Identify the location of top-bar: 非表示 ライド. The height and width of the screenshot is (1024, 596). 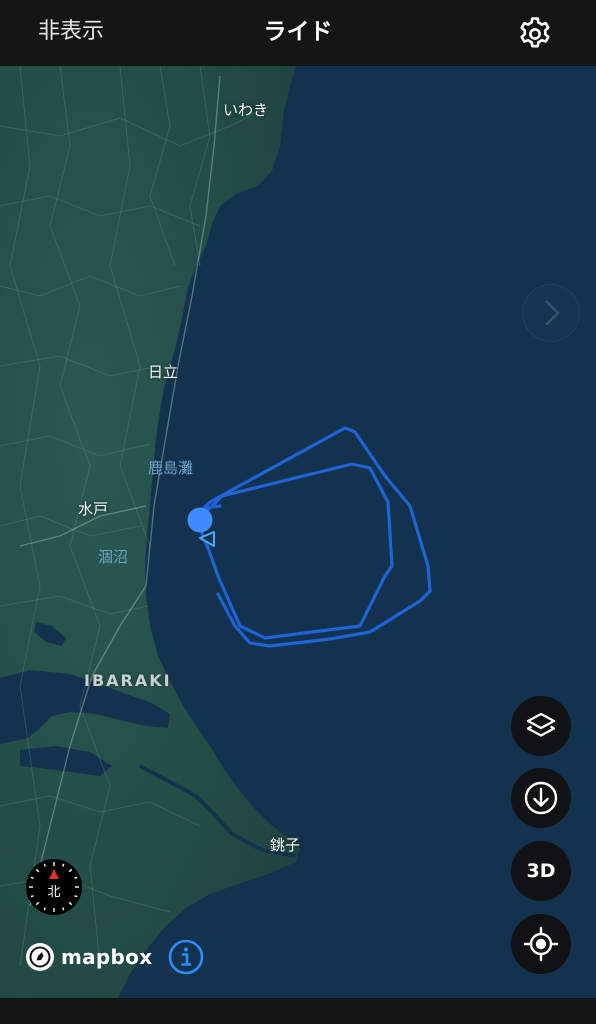
(298, 33).